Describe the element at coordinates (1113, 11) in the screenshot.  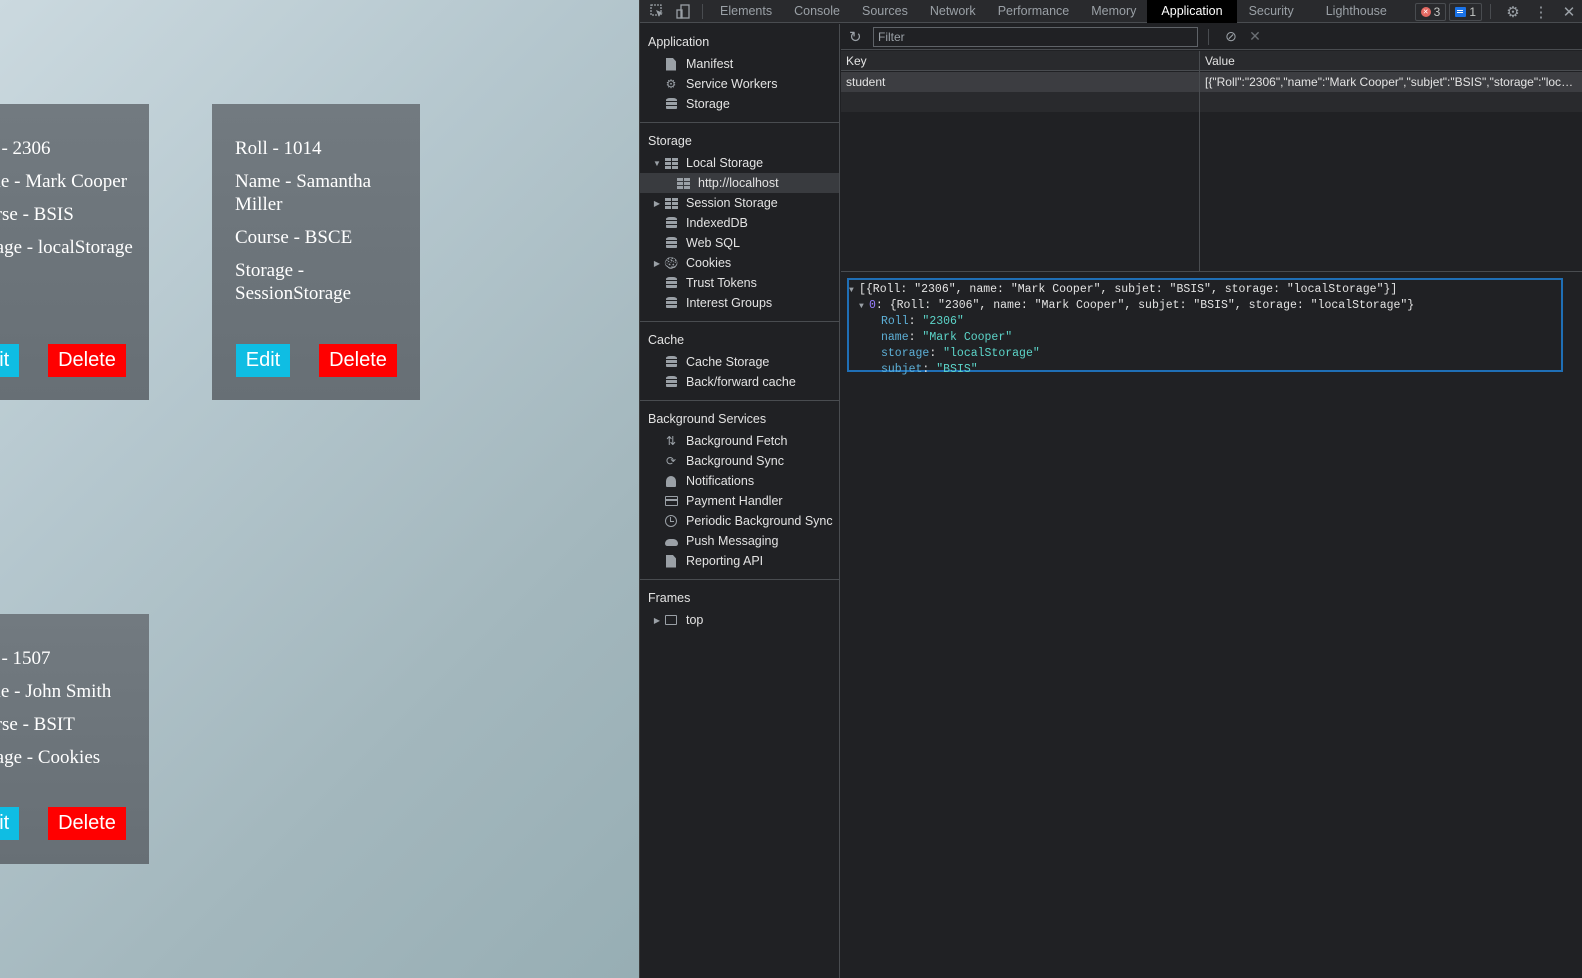
I see `tab-memory: Memory` at that location.